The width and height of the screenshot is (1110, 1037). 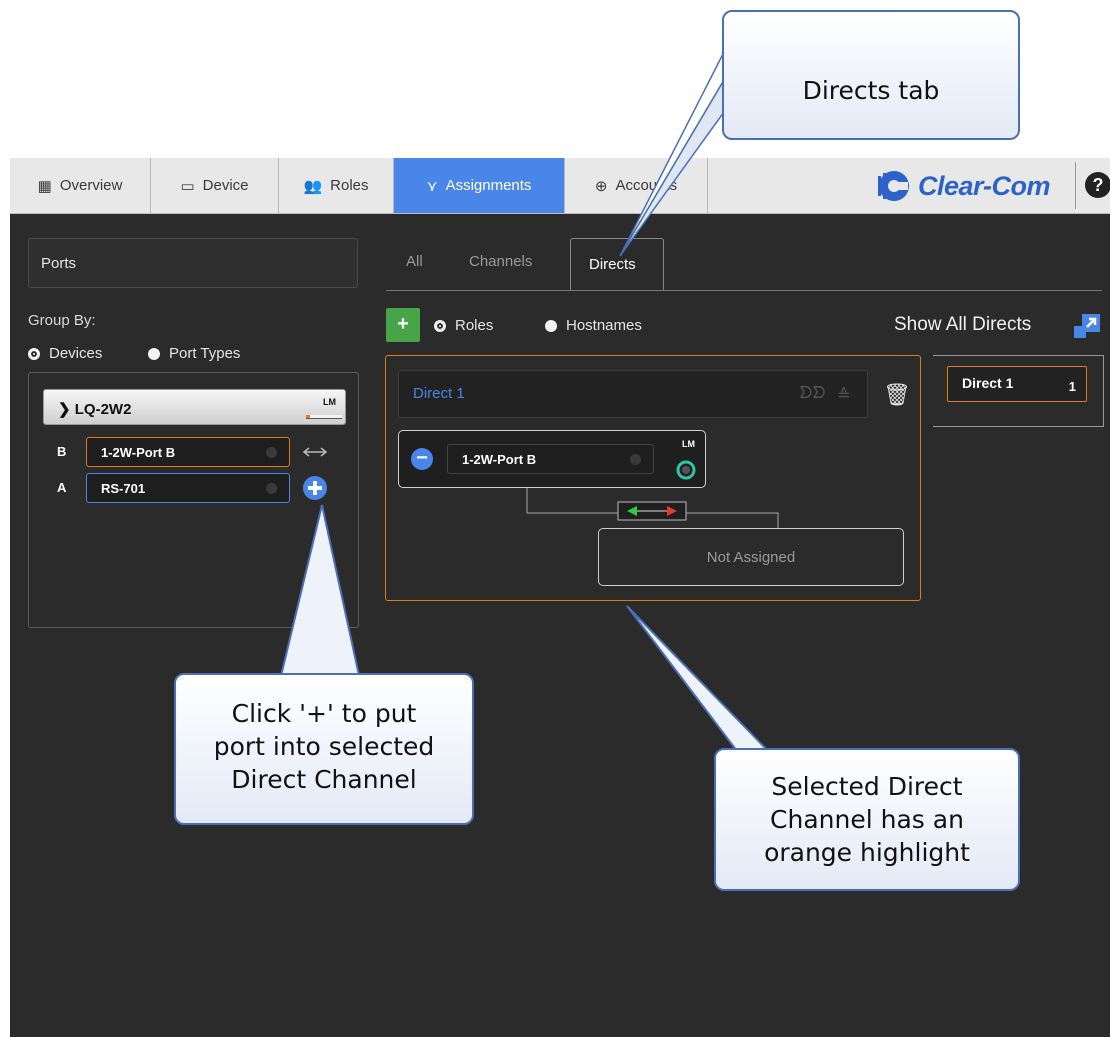 I want to click on callout-line: orange highlight, so click(x=867, y=852).